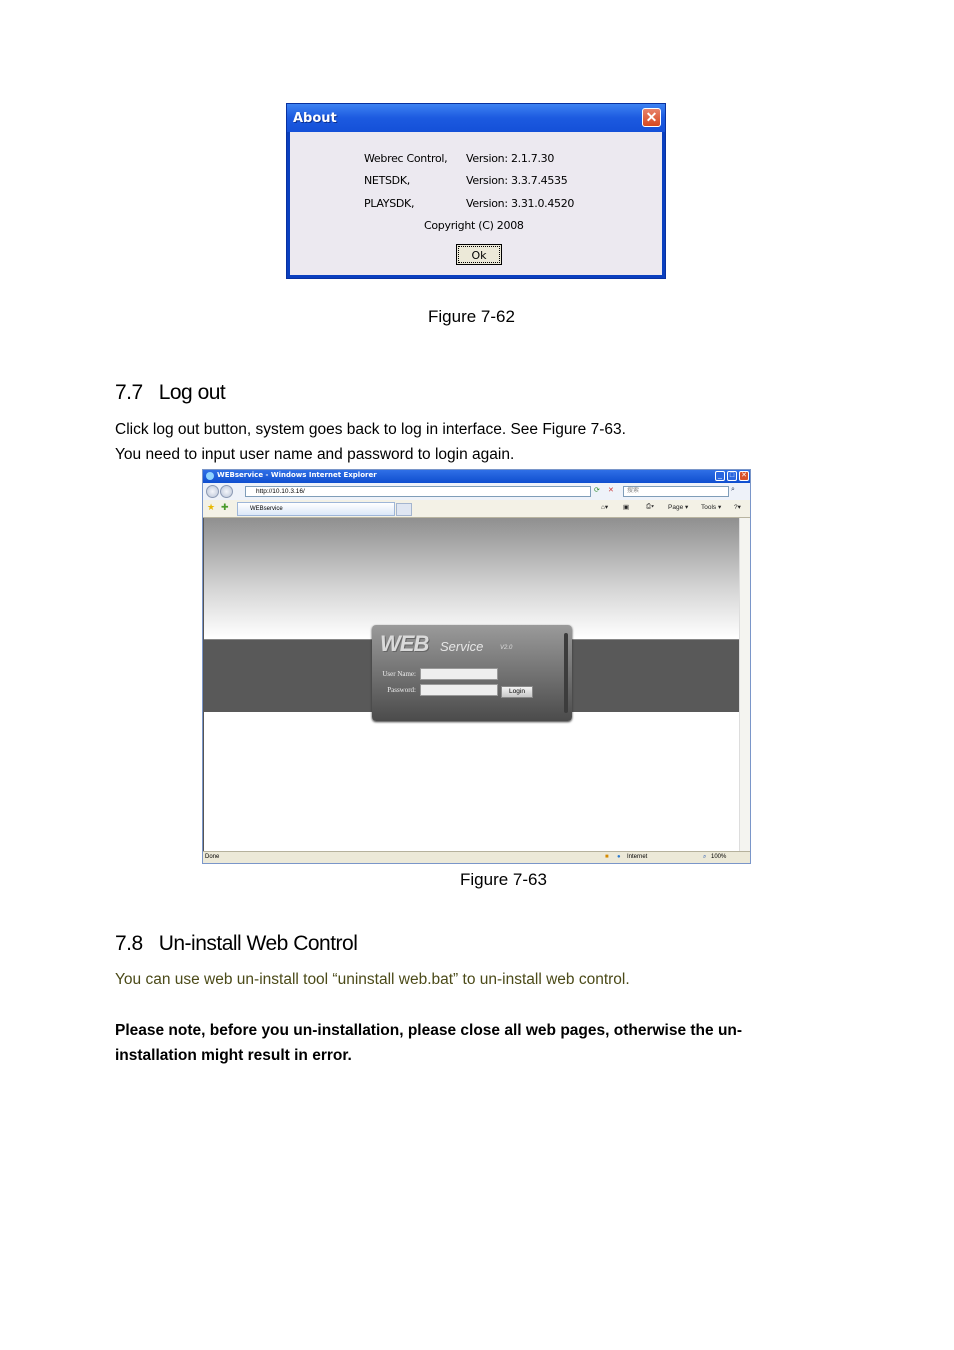 Image resolution: width=954 pixels, height=1350 pixels. What do you see at coordinates (474, 225) in the screenshot?
I see `copyright-text: Copyright (C) 2008` at bounding box center [474, 225].